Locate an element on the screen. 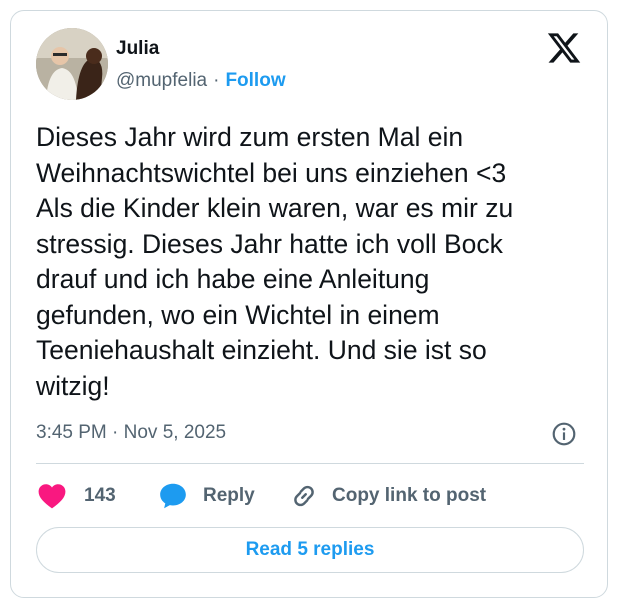  like-button: 143 is located at coordinates (77, 496).